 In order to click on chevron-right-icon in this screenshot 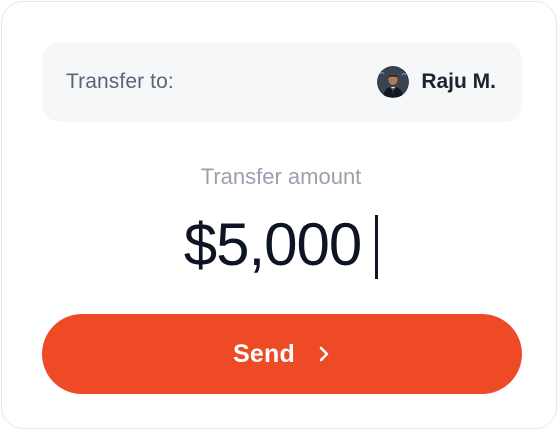, I will do `click(324, 354)`.